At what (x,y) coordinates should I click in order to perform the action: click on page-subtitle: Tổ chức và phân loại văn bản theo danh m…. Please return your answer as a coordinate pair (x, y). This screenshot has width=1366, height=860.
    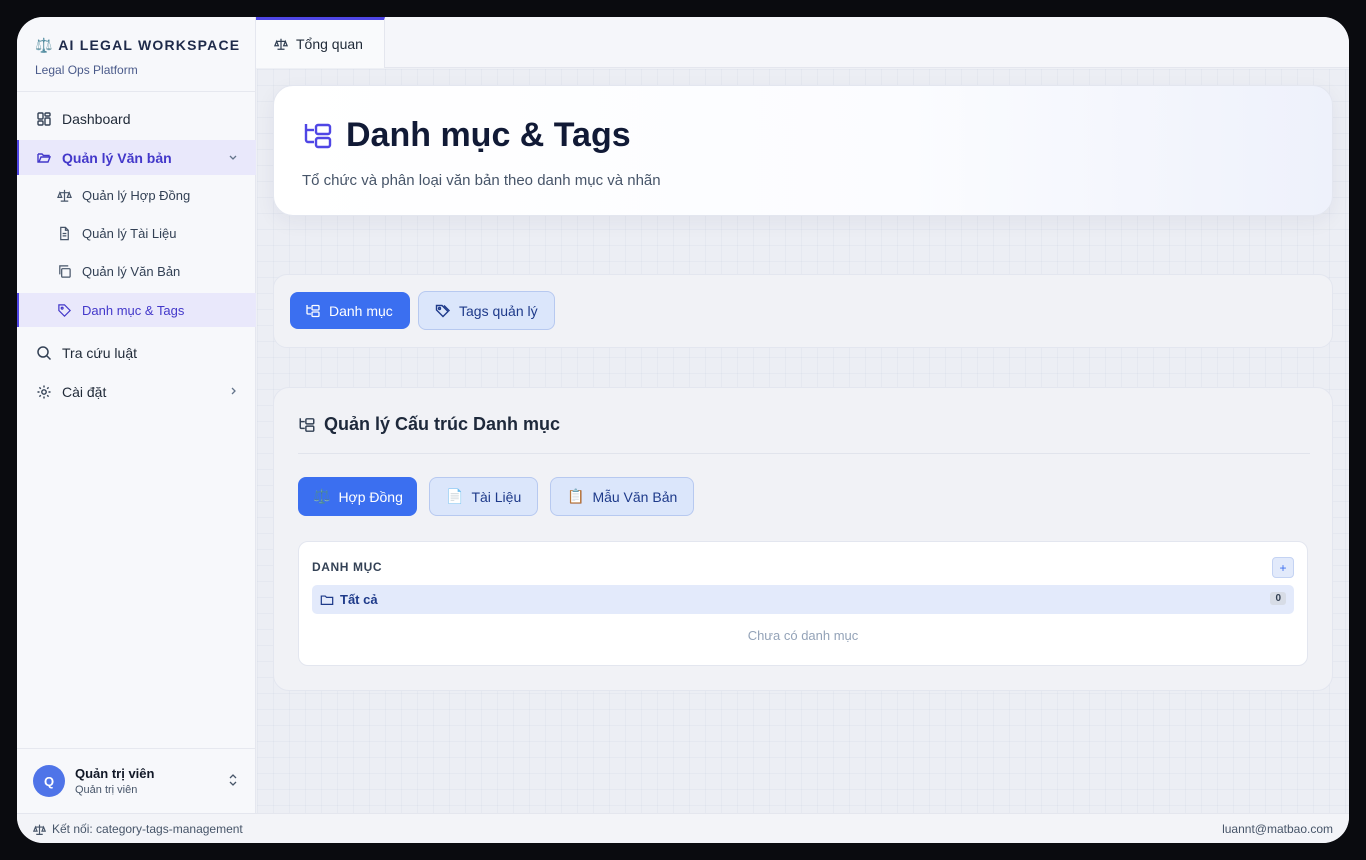
    Looking at the image, I should click on (481, 180).